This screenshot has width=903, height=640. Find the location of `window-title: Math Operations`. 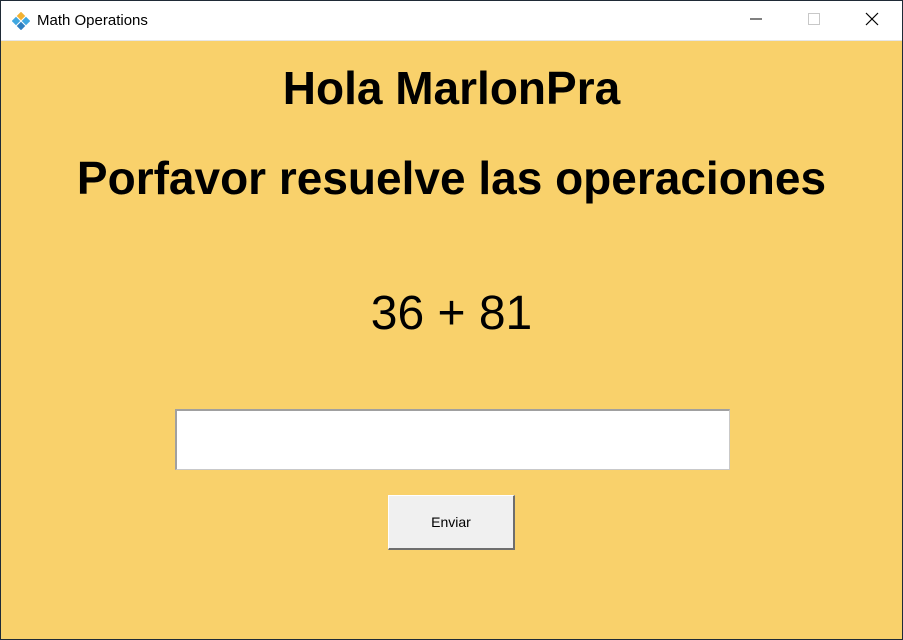

window-title: Math Operations is located at coordinates (92, 20).